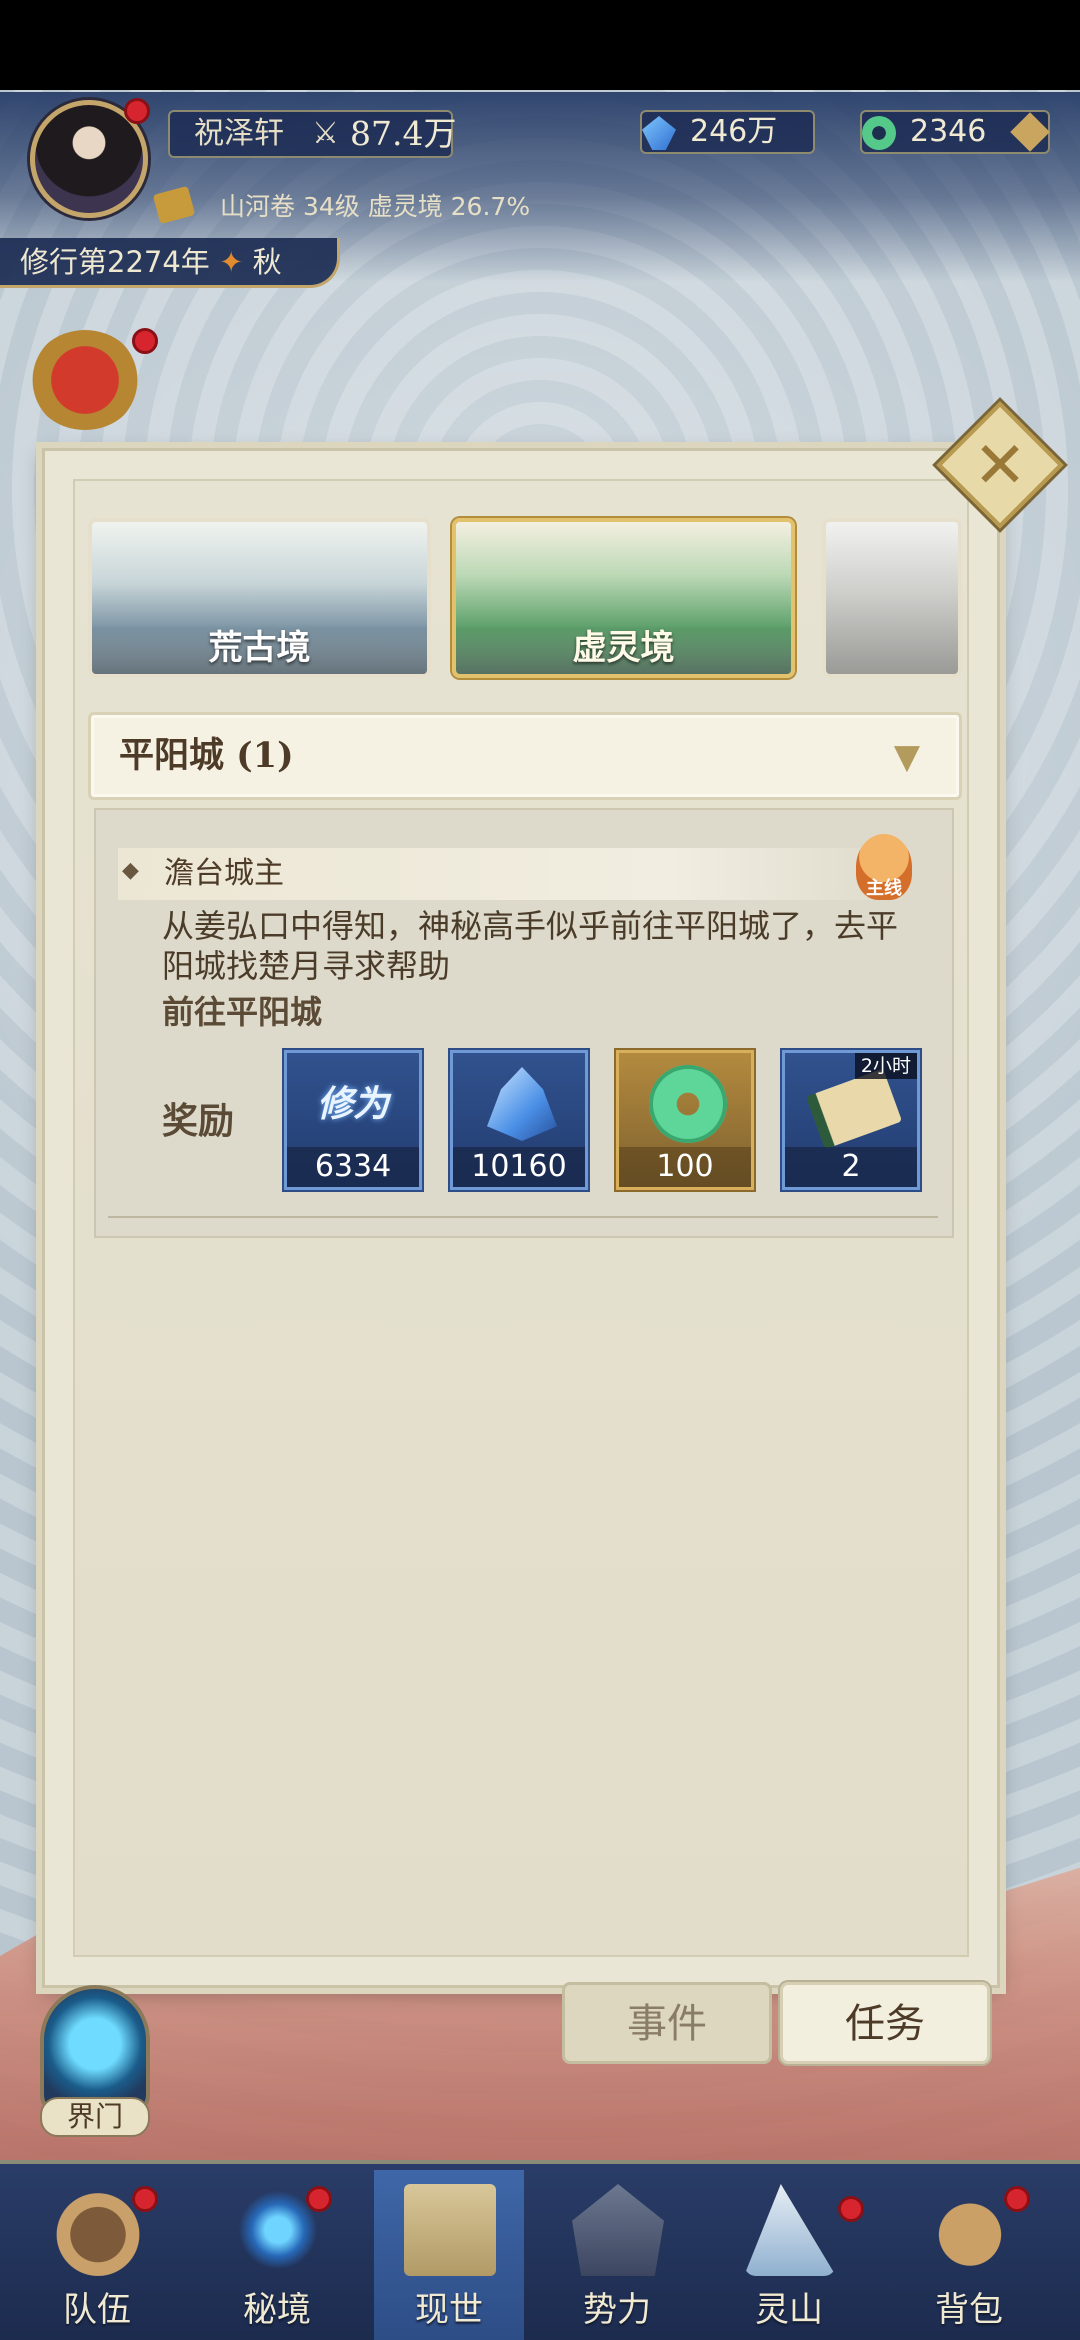 The width and height of the screenshot is (1080, 2340). Describe the element at coordinates (259, 598) in the screenshot. I see `realm-tab-huanggu: 荒古境` at that location.